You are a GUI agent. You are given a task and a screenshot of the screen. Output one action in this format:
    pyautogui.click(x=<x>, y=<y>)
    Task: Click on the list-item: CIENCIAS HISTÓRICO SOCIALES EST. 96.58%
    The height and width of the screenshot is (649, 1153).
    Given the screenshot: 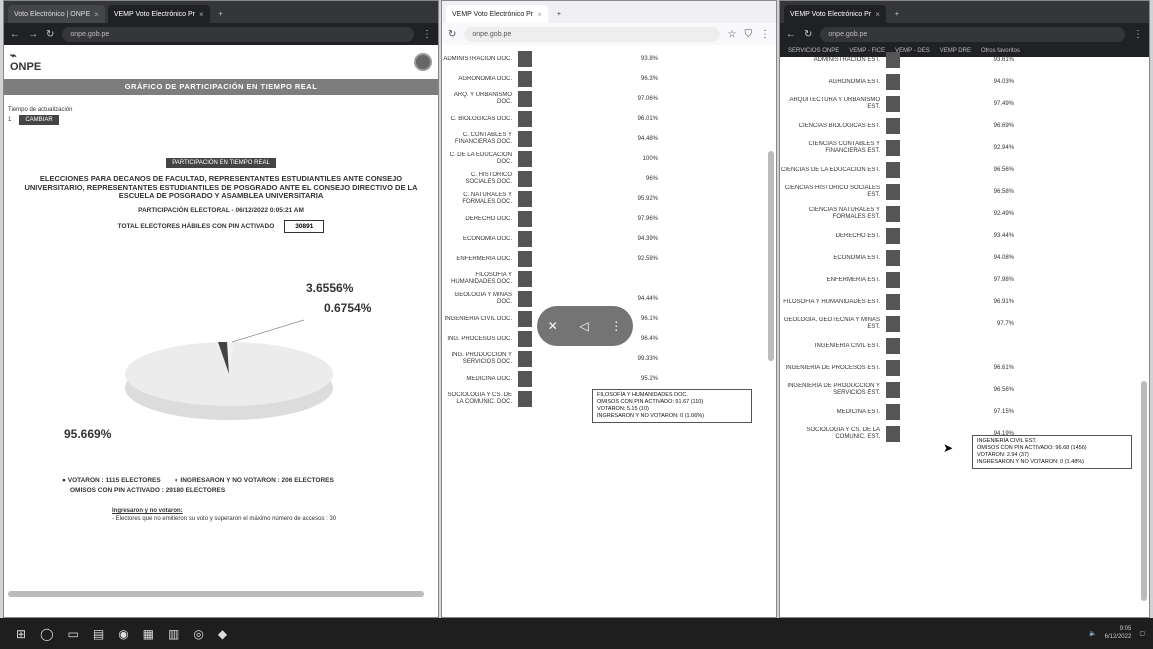 What is the action you would take?
    pyautogui.click(x=959, y=192)
    